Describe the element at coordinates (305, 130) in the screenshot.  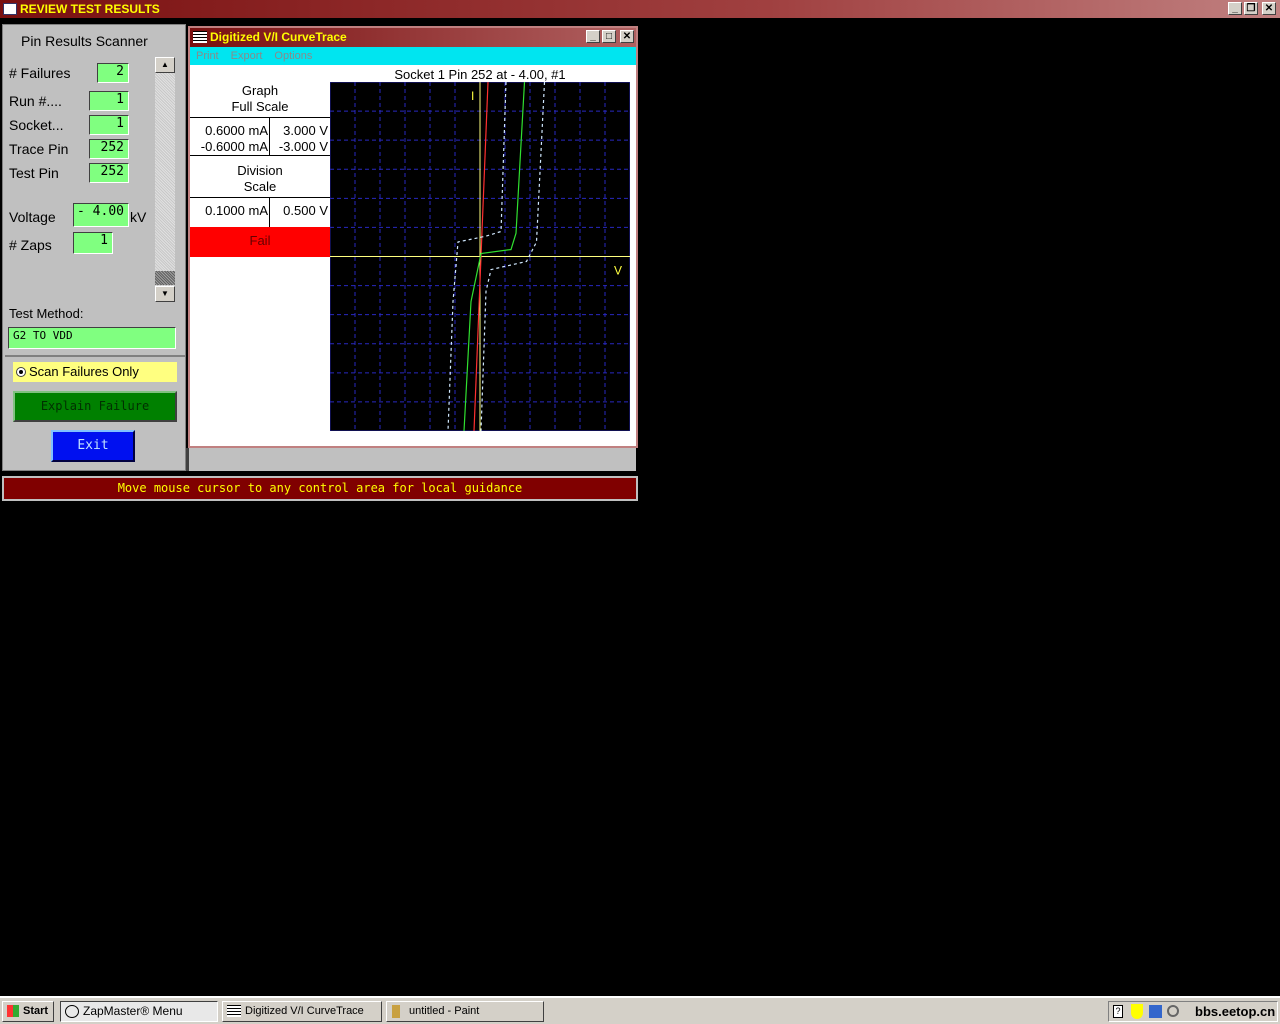
I see `v-max: 3.000 V` at that location.